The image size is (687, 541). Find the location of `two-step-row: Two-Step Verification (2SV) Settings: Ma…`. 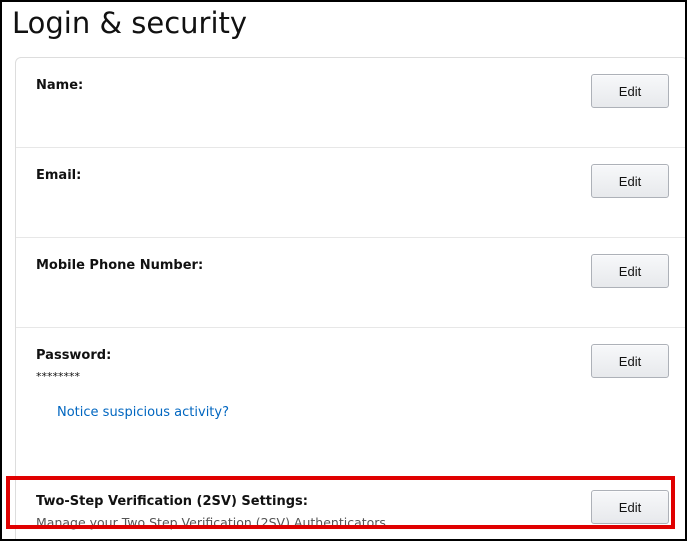

two-step-row: Two-Step Verification (2SV) Settings: Ma… is located at coordinates (350, 508).